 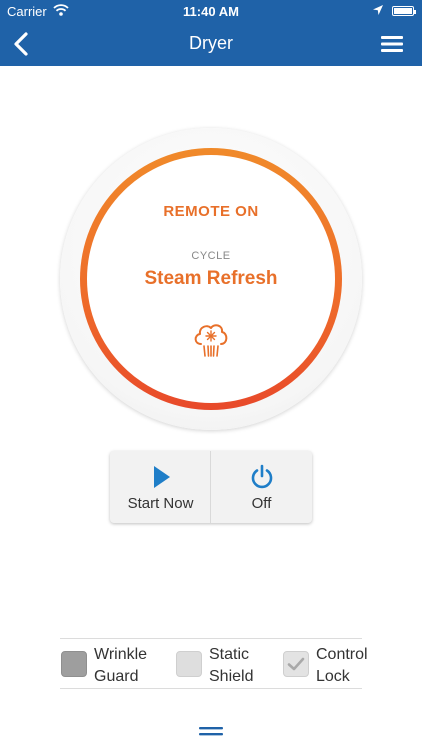 I want to click on wrinkle-guard-label-line2: Guard, so click(x=116, y=676).